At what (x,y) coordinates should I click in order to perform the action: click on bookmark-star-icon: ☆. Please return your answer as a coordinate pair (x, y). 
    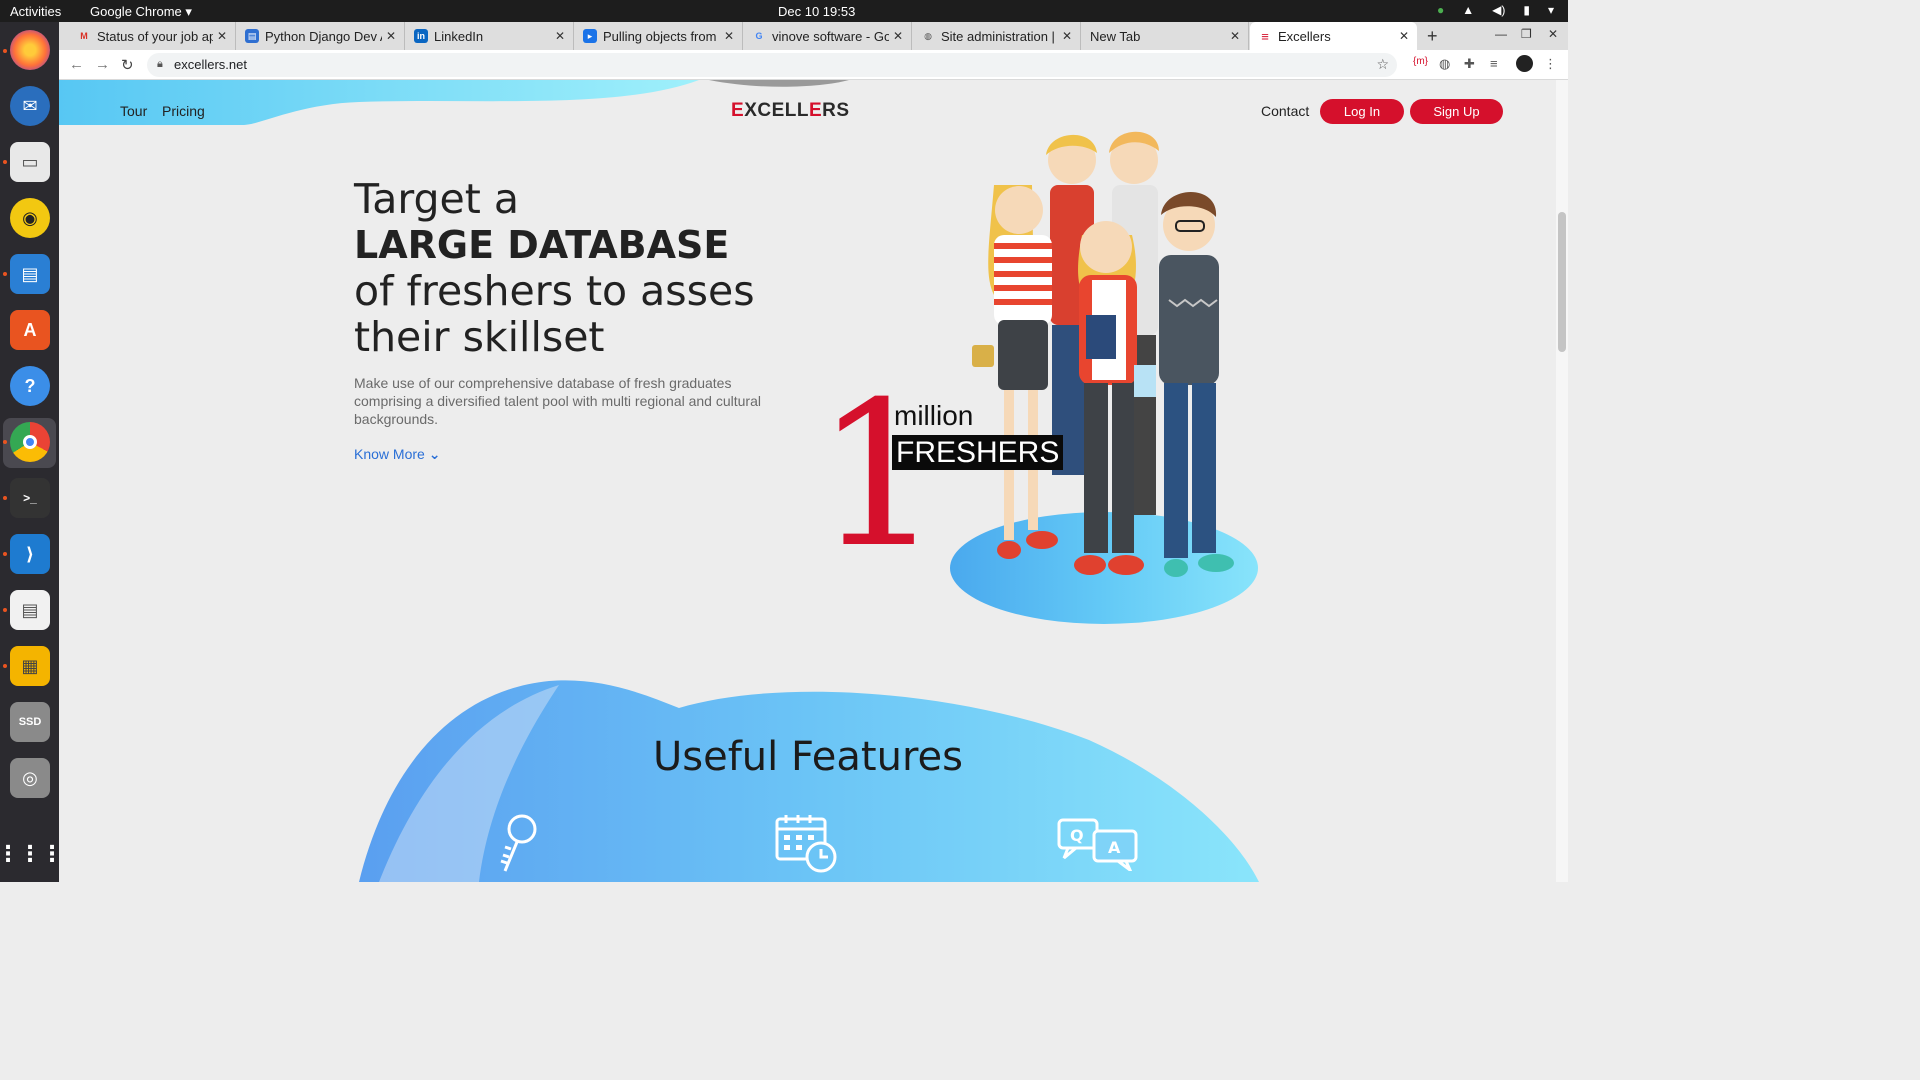
    Looking at the image, I should click on (1382, 64).